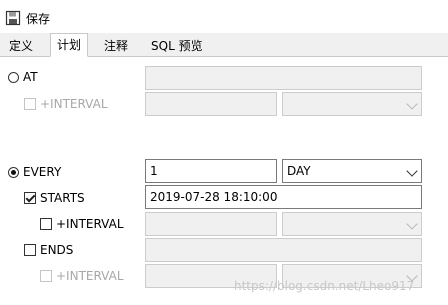 The height and width of the screenshot is (305, 448). What do you see at coordinates (57, 250) in the screenshot?
I see `ends-label: ENDS` at bounding box center [57, 250].